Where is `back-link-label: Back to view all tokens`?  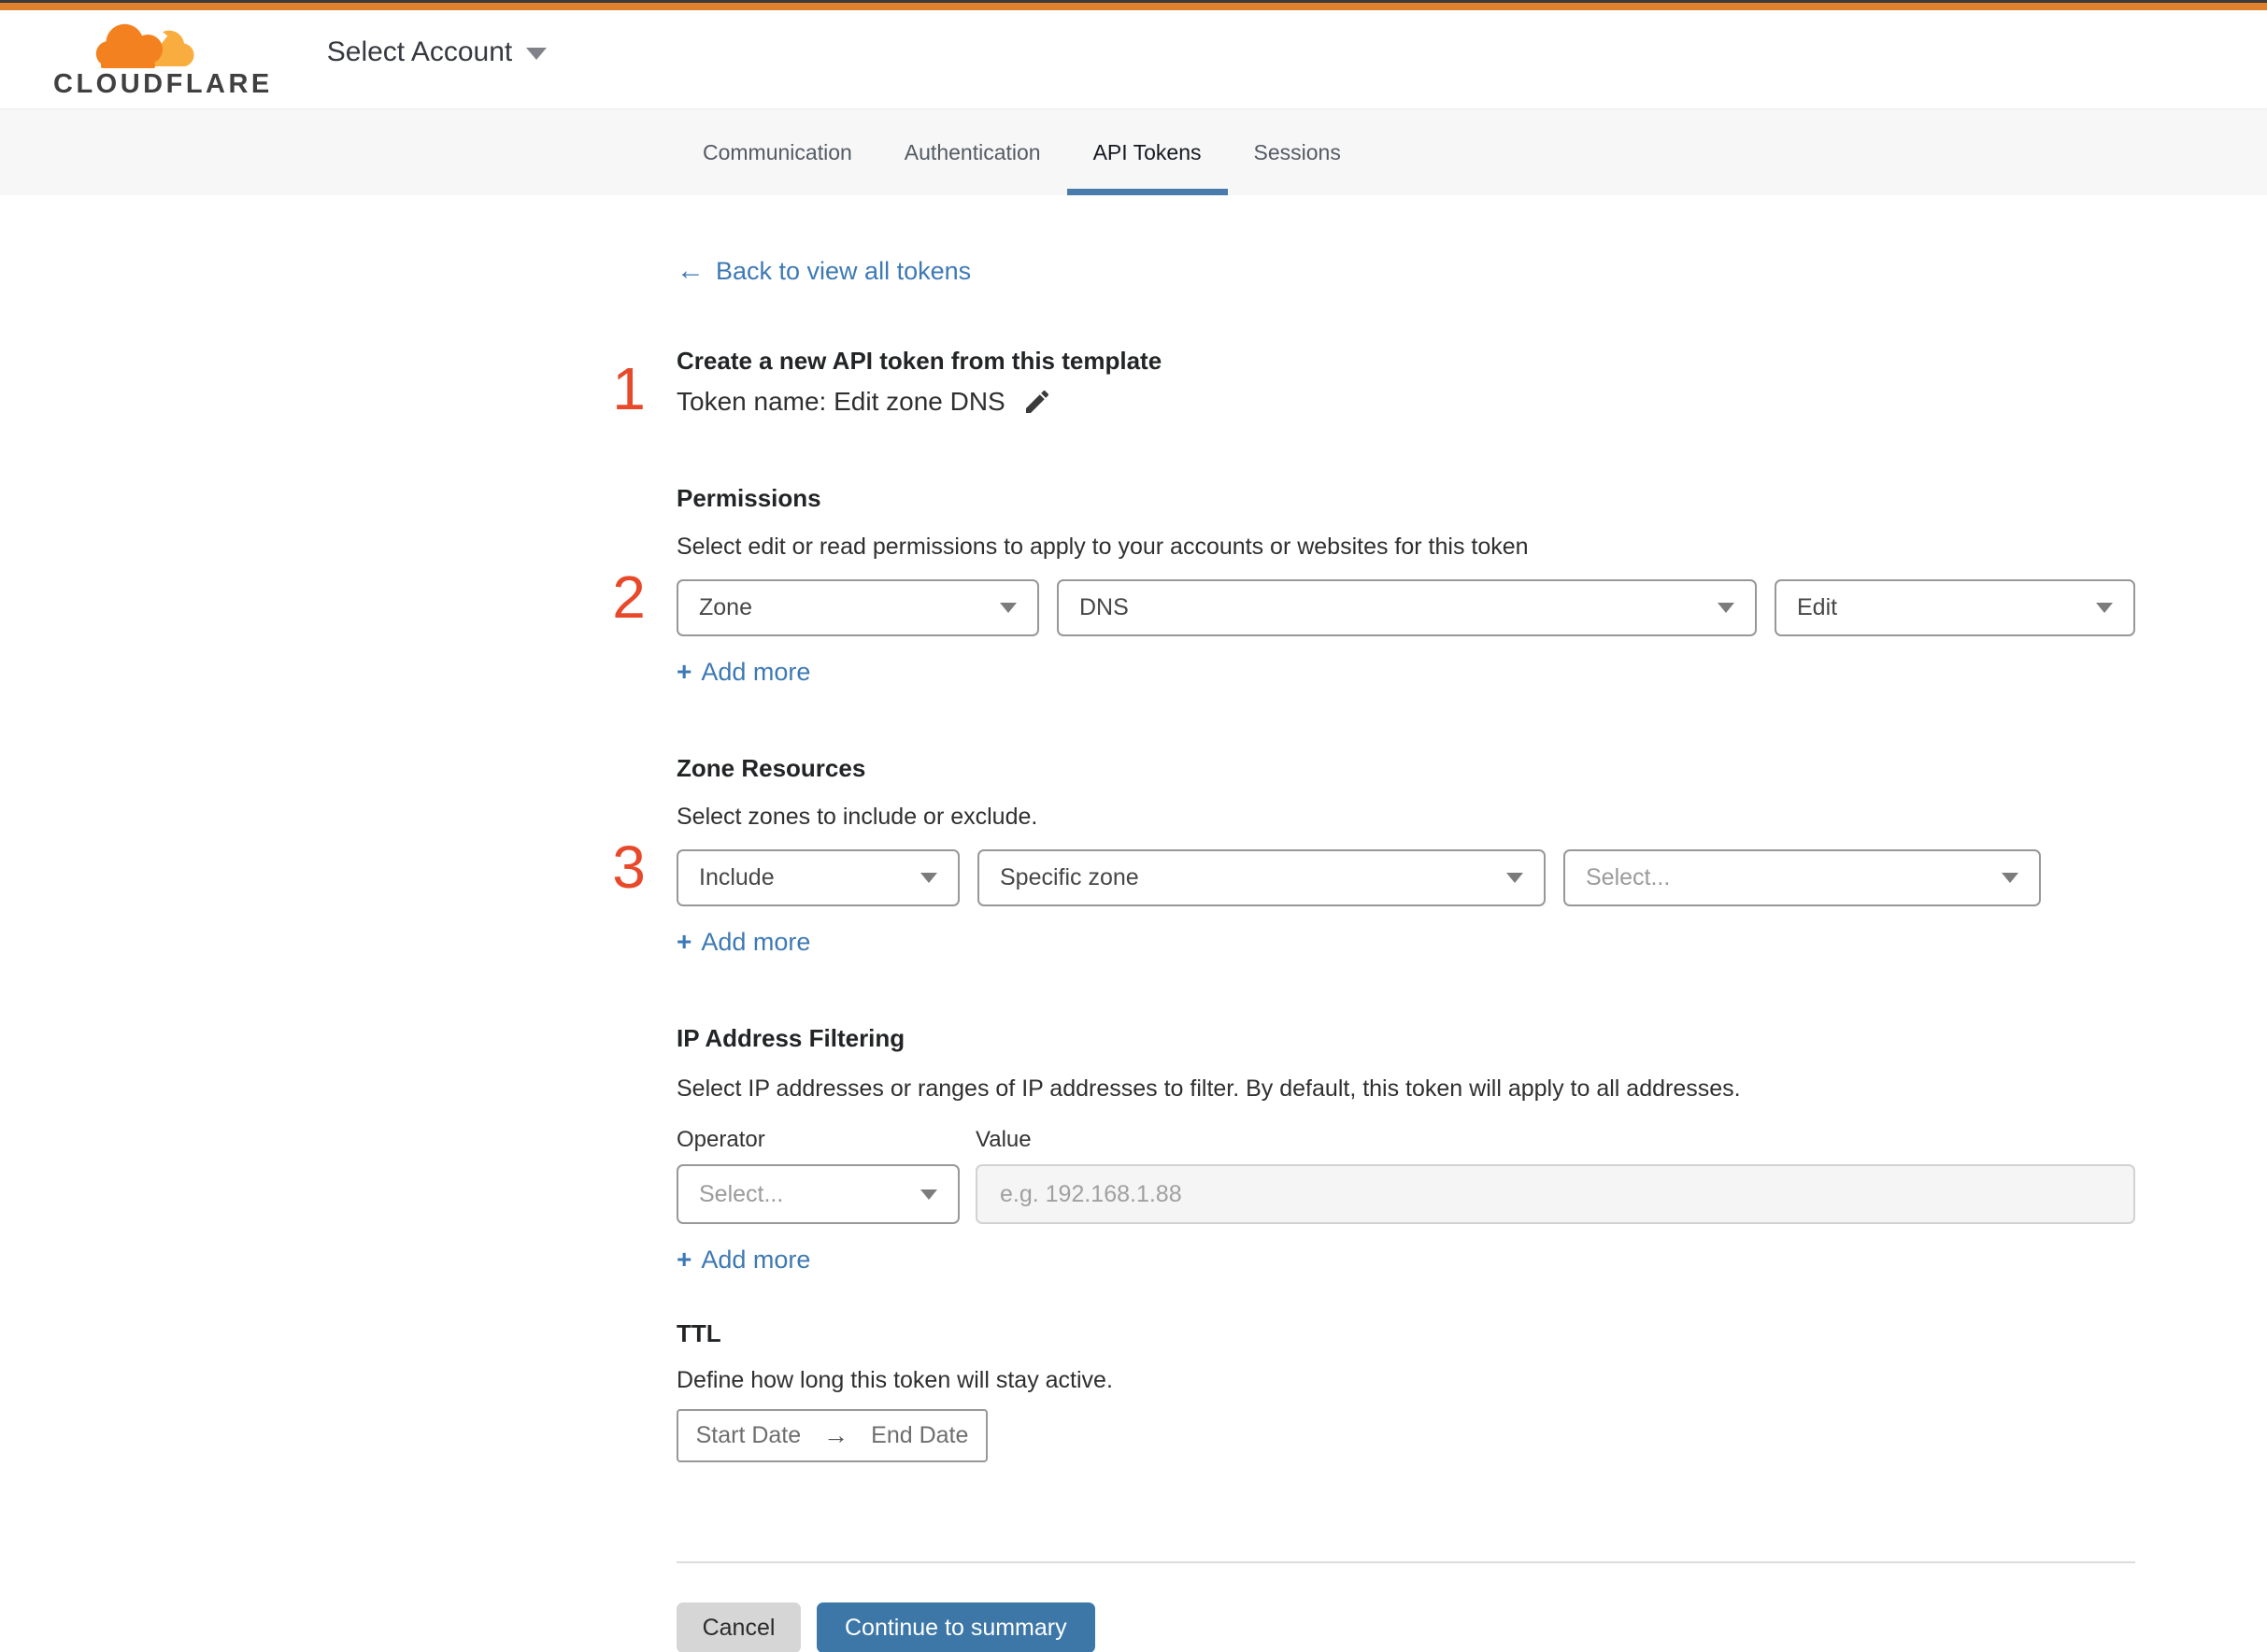
back-link-label: Back to view all tokens is located at coordinates (844, 270).